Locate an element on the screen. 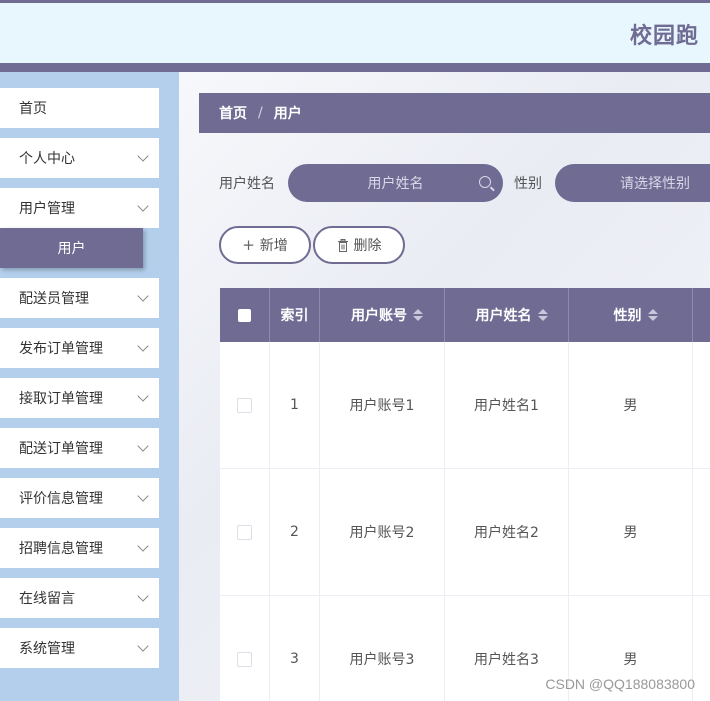 The height and width of the screenshot is (701, 710). sidebar-item-accept-order-management: 接取订单管理 is located at coordinates (79, 398).